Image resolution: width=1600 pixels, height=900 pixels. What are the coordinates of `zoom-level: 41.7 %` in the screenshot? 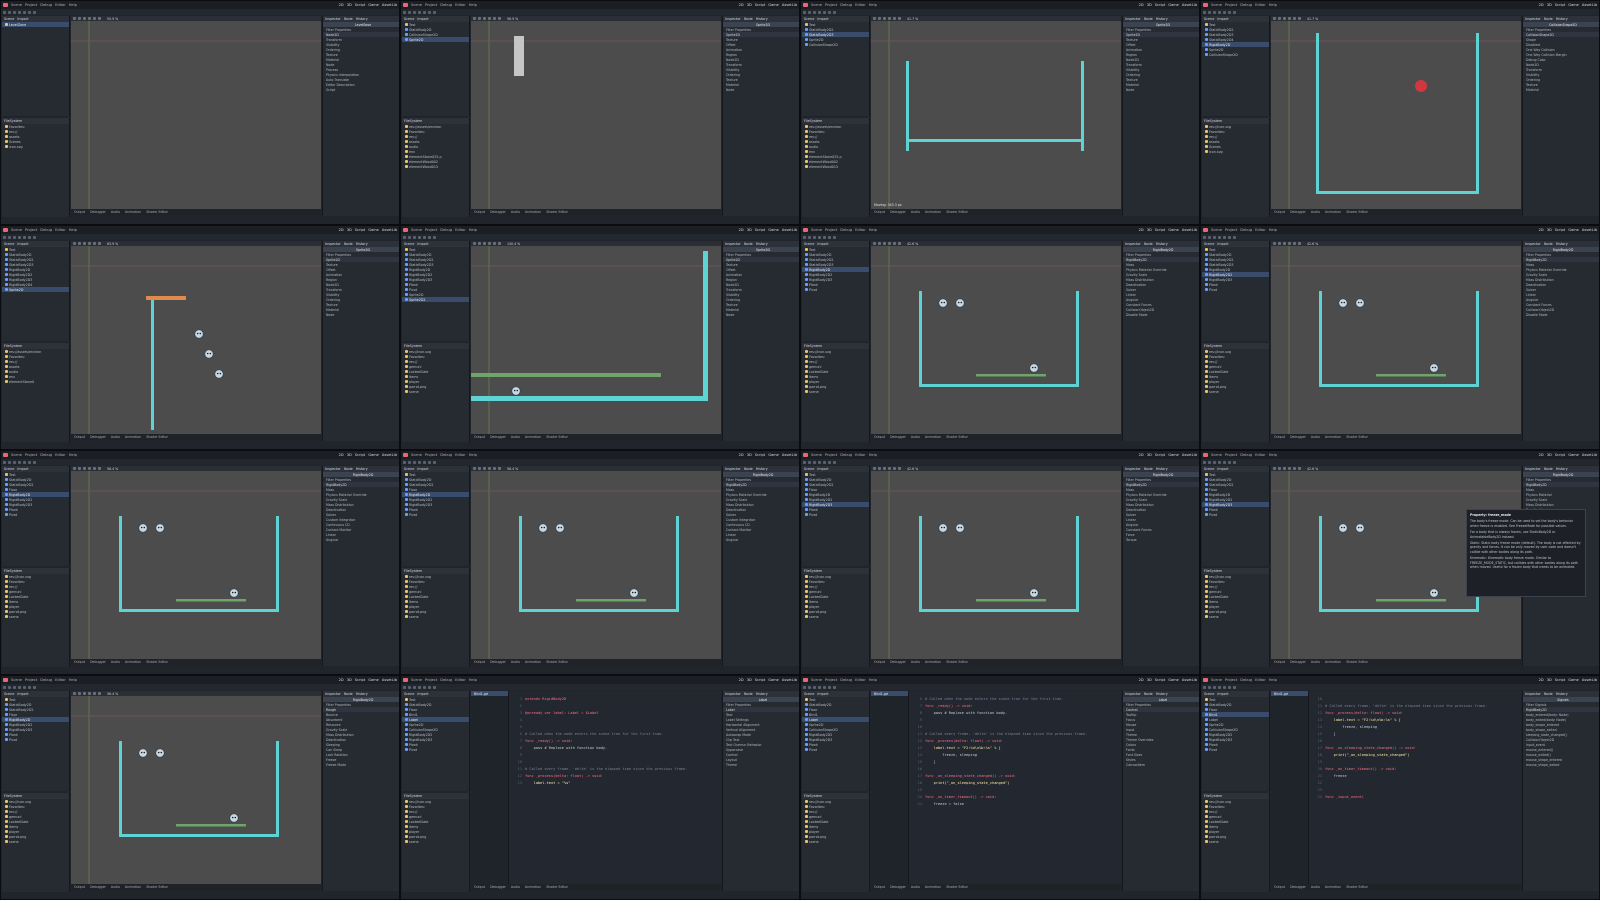 It's located at (1312, 19).